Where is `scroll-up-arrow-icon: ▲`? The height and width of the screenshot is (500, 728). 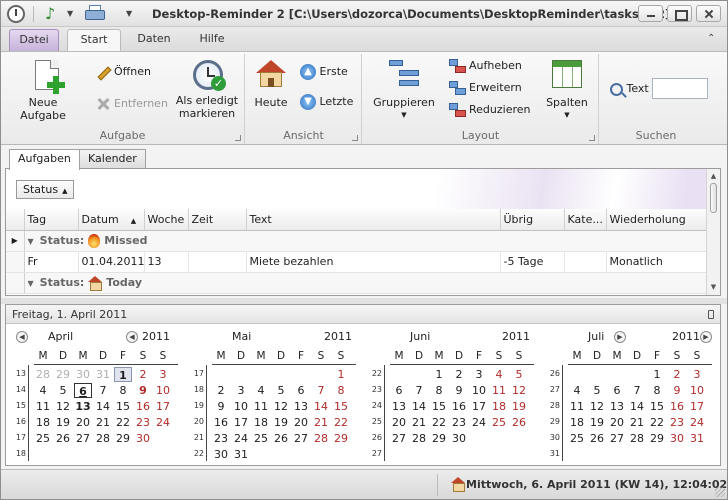 scroll-up-arrow-icon: ▲ is located at coordinates (713, 176).